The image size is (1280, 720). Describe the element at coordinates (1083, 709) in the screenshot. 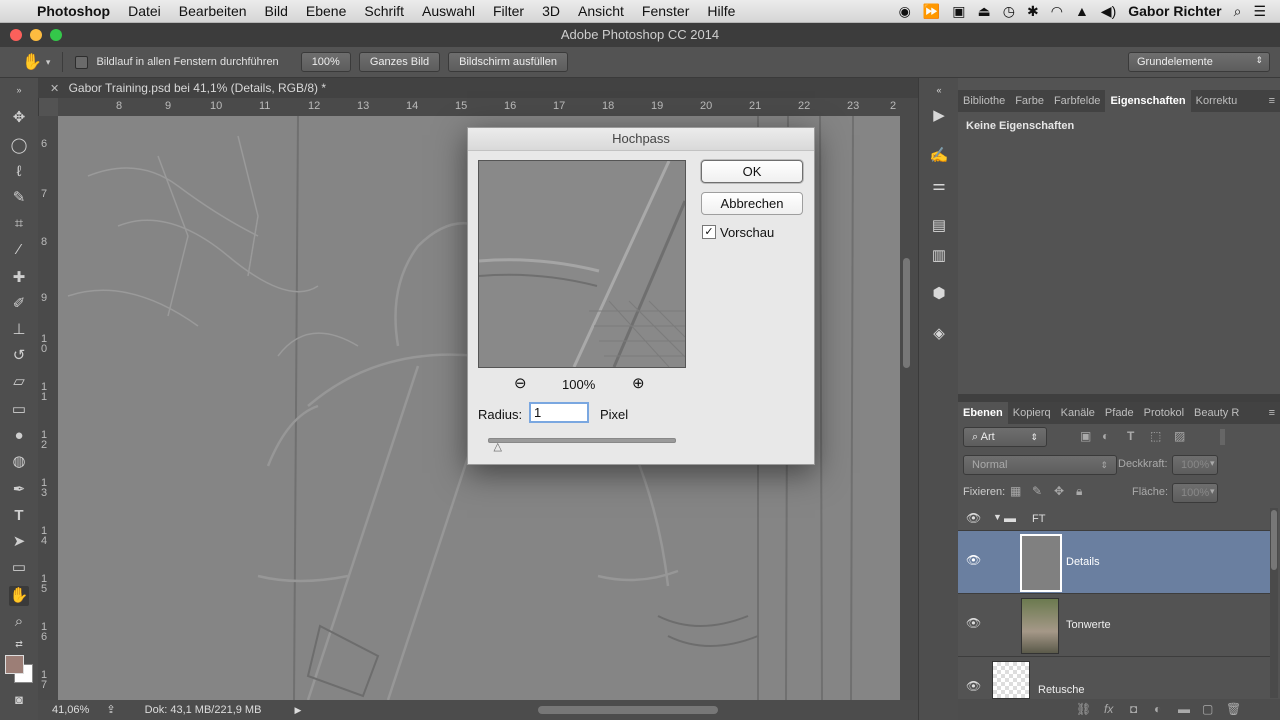

I see `link-layers-icon: ⛓︎` at that location.